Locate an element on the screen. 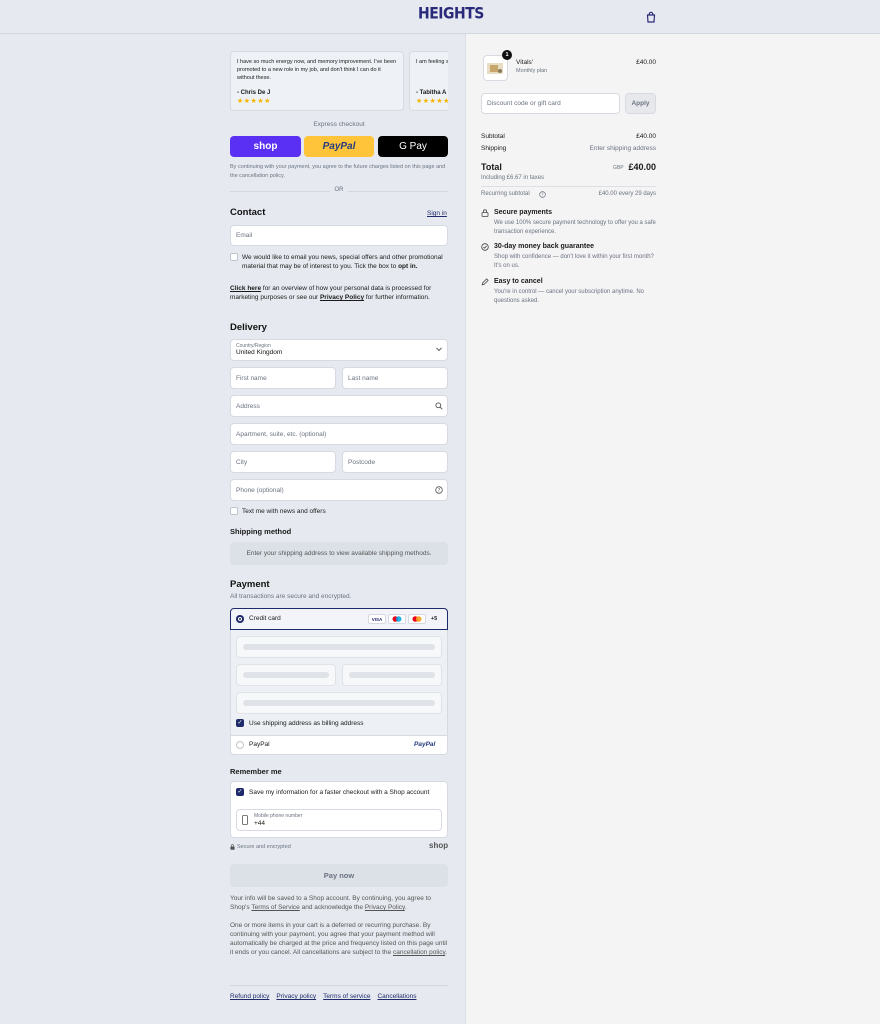 The width and height of the screenshot is (880, 1024). privacy-policy-link: Privacy Policy is located at coordinates (342, 297).